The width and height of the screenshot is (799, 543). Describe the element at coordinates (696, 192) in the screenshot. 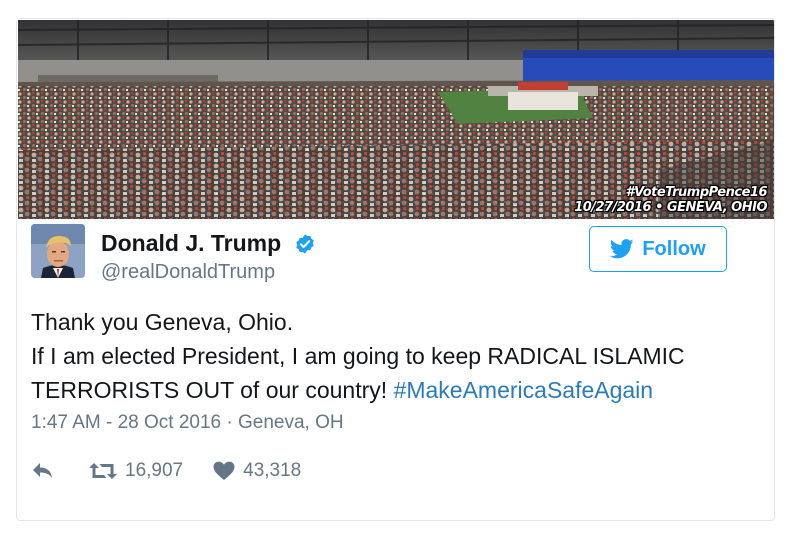

I see `caption-hashtag: #VoteTrumpPence16` at that location.